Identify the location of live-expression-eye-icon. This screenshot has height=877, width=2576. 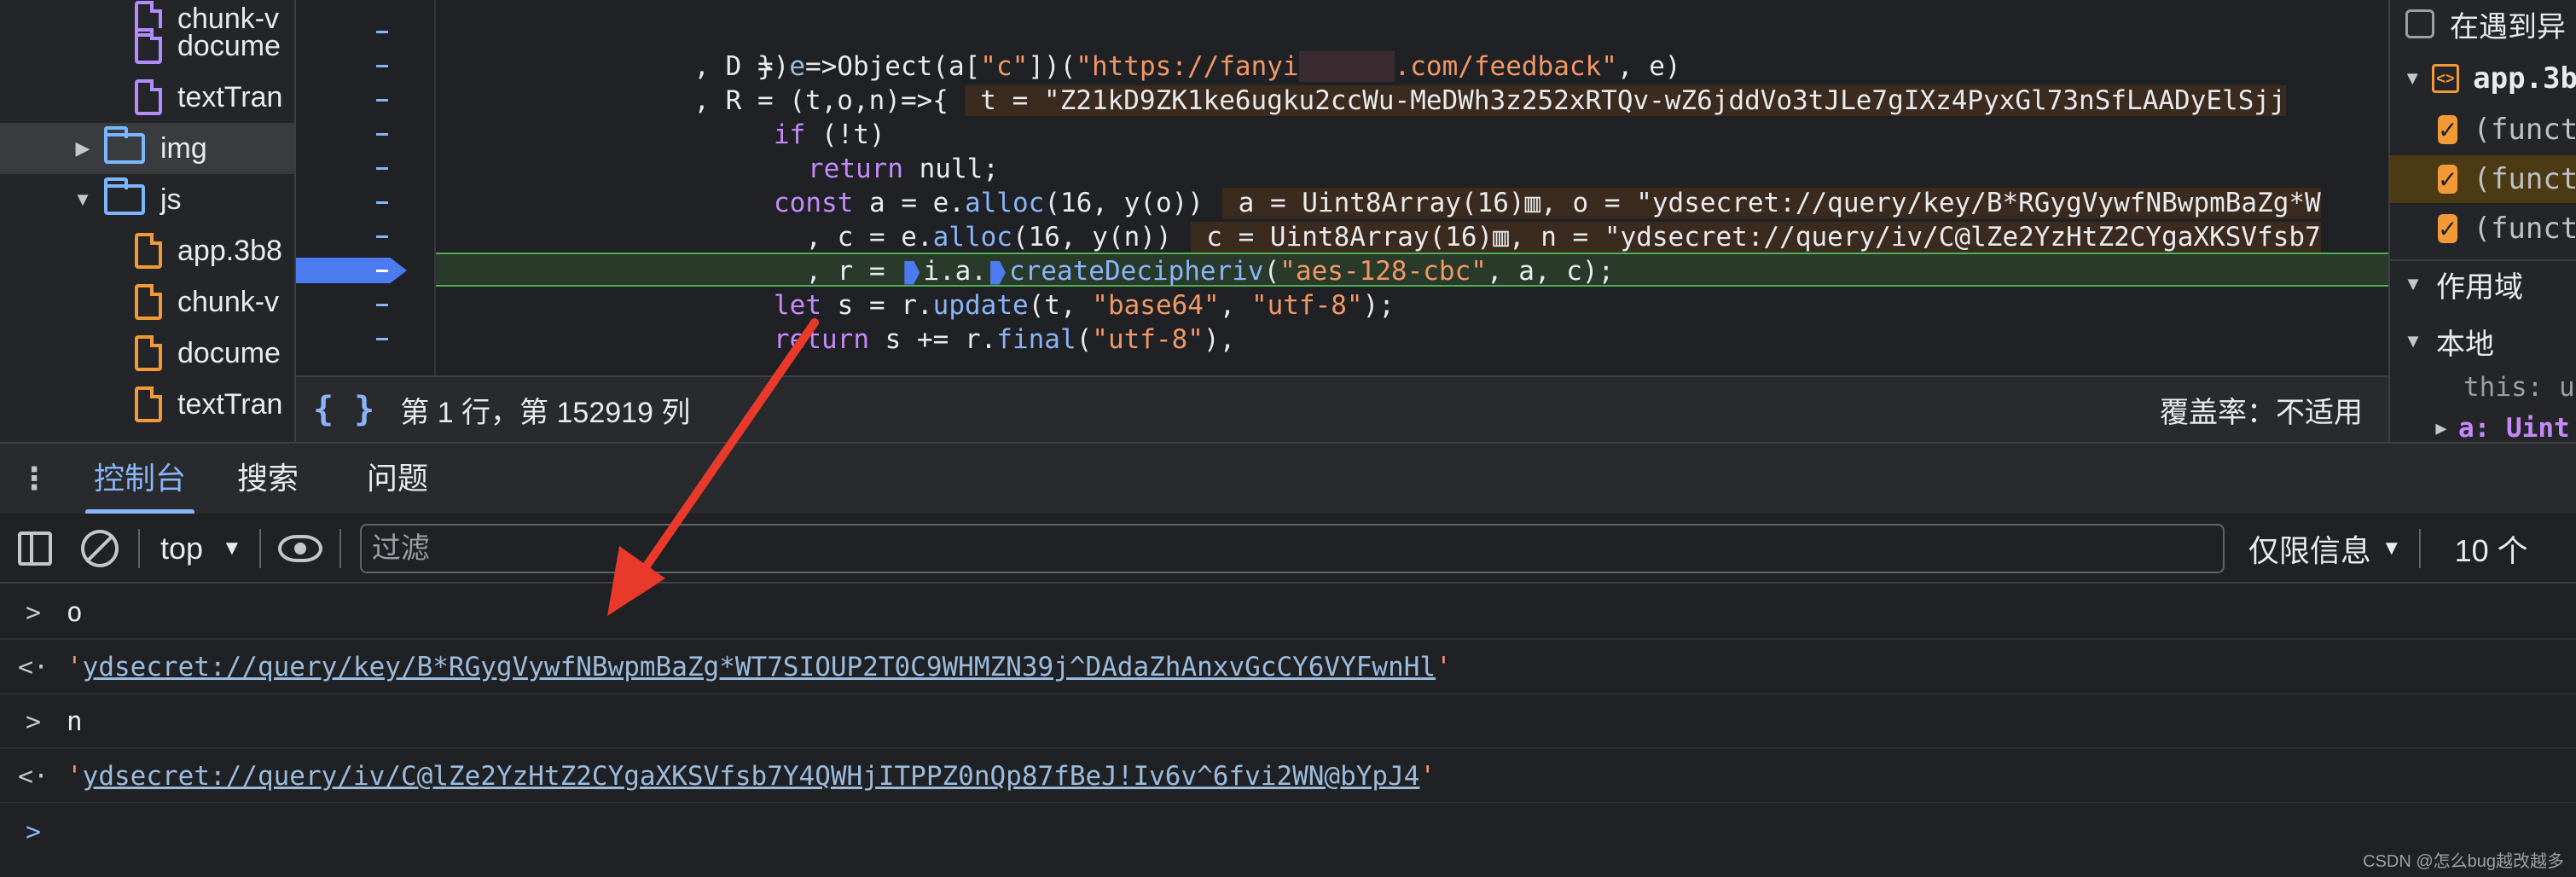
(299, 548).